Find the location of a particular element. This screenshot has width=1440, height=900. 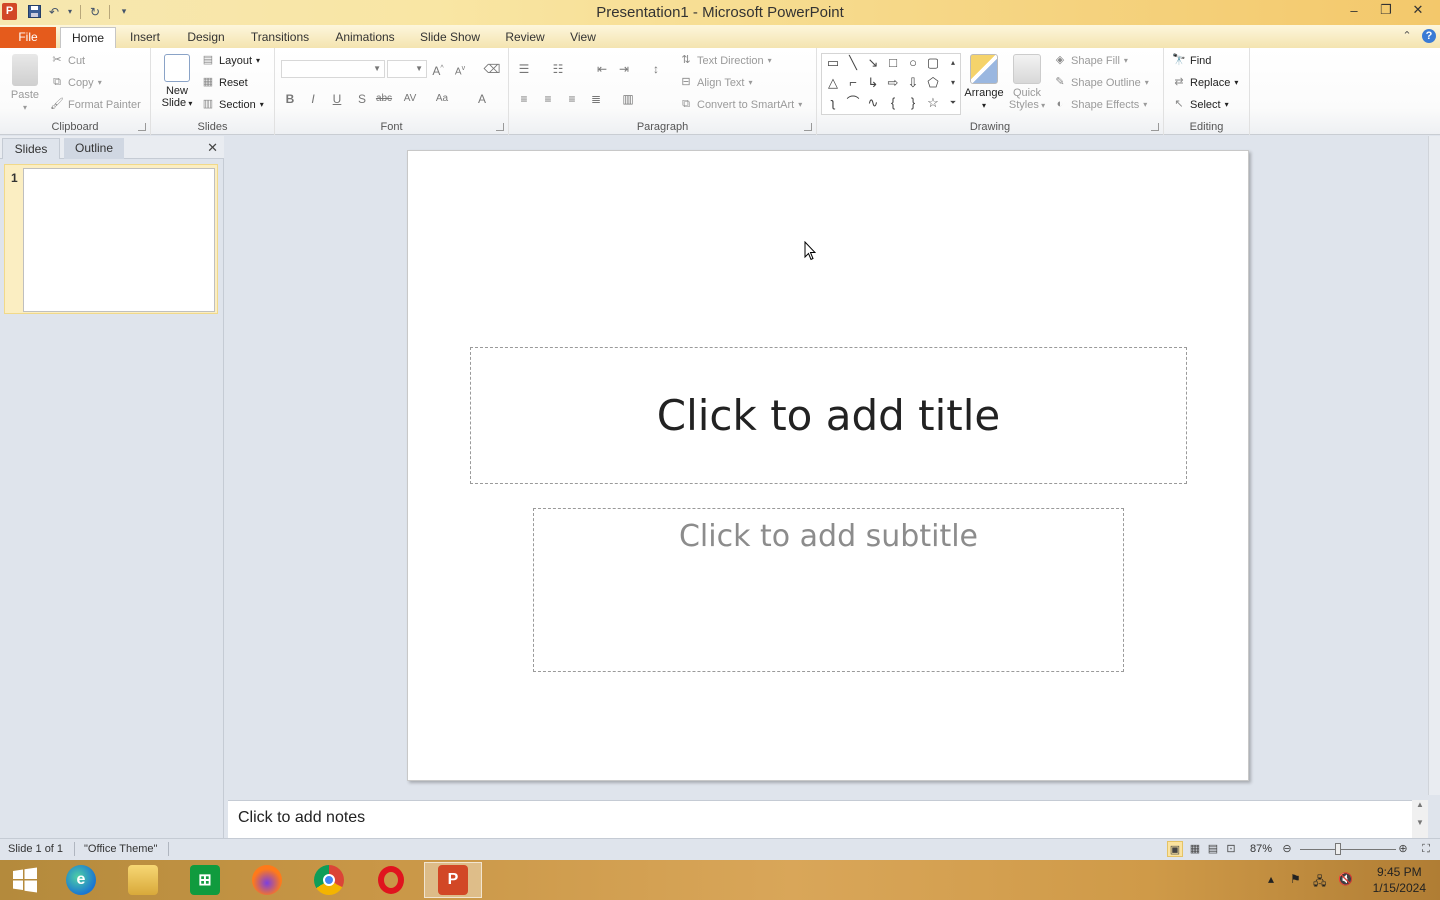

cut-button: ✂ Cut is located at coordinates (67, 60).